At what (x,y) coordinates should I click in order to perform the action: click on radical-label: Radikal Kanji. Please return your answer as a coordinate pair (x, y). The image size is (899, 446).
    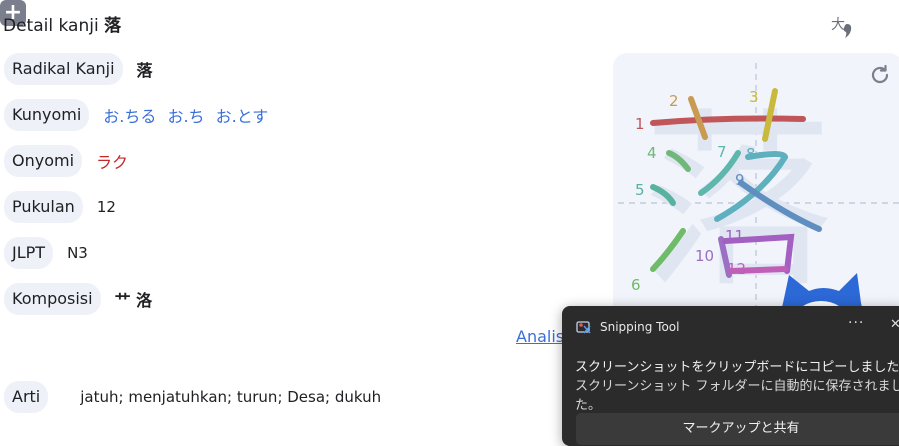
    Looking at the image, I should click on (63, 69).